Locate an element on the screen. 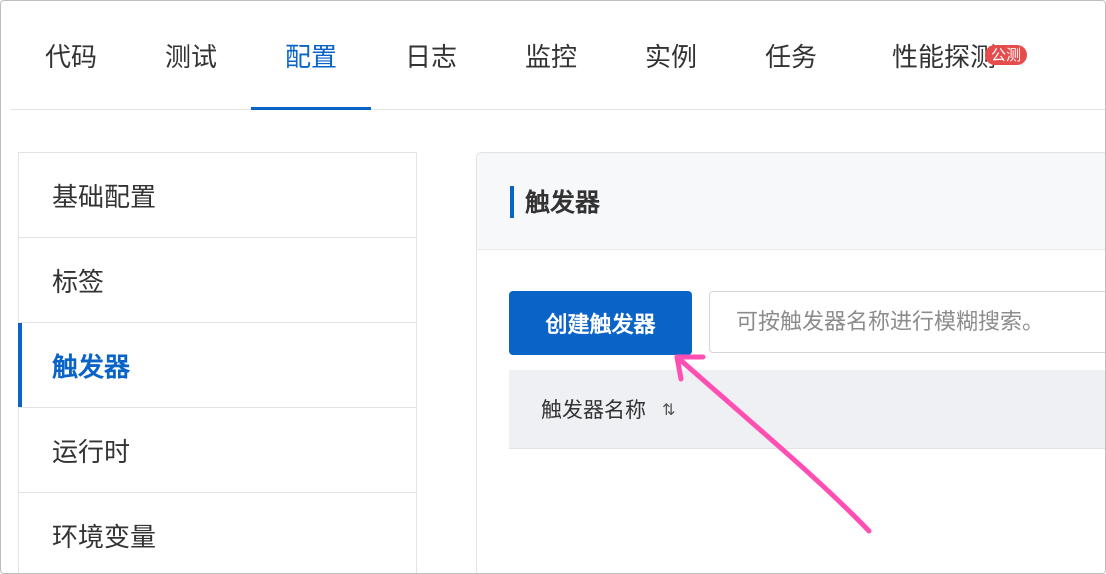 This screenshot has width=1106, height=574. tab-monitor: 监控 is located at coordinates (551, 55).